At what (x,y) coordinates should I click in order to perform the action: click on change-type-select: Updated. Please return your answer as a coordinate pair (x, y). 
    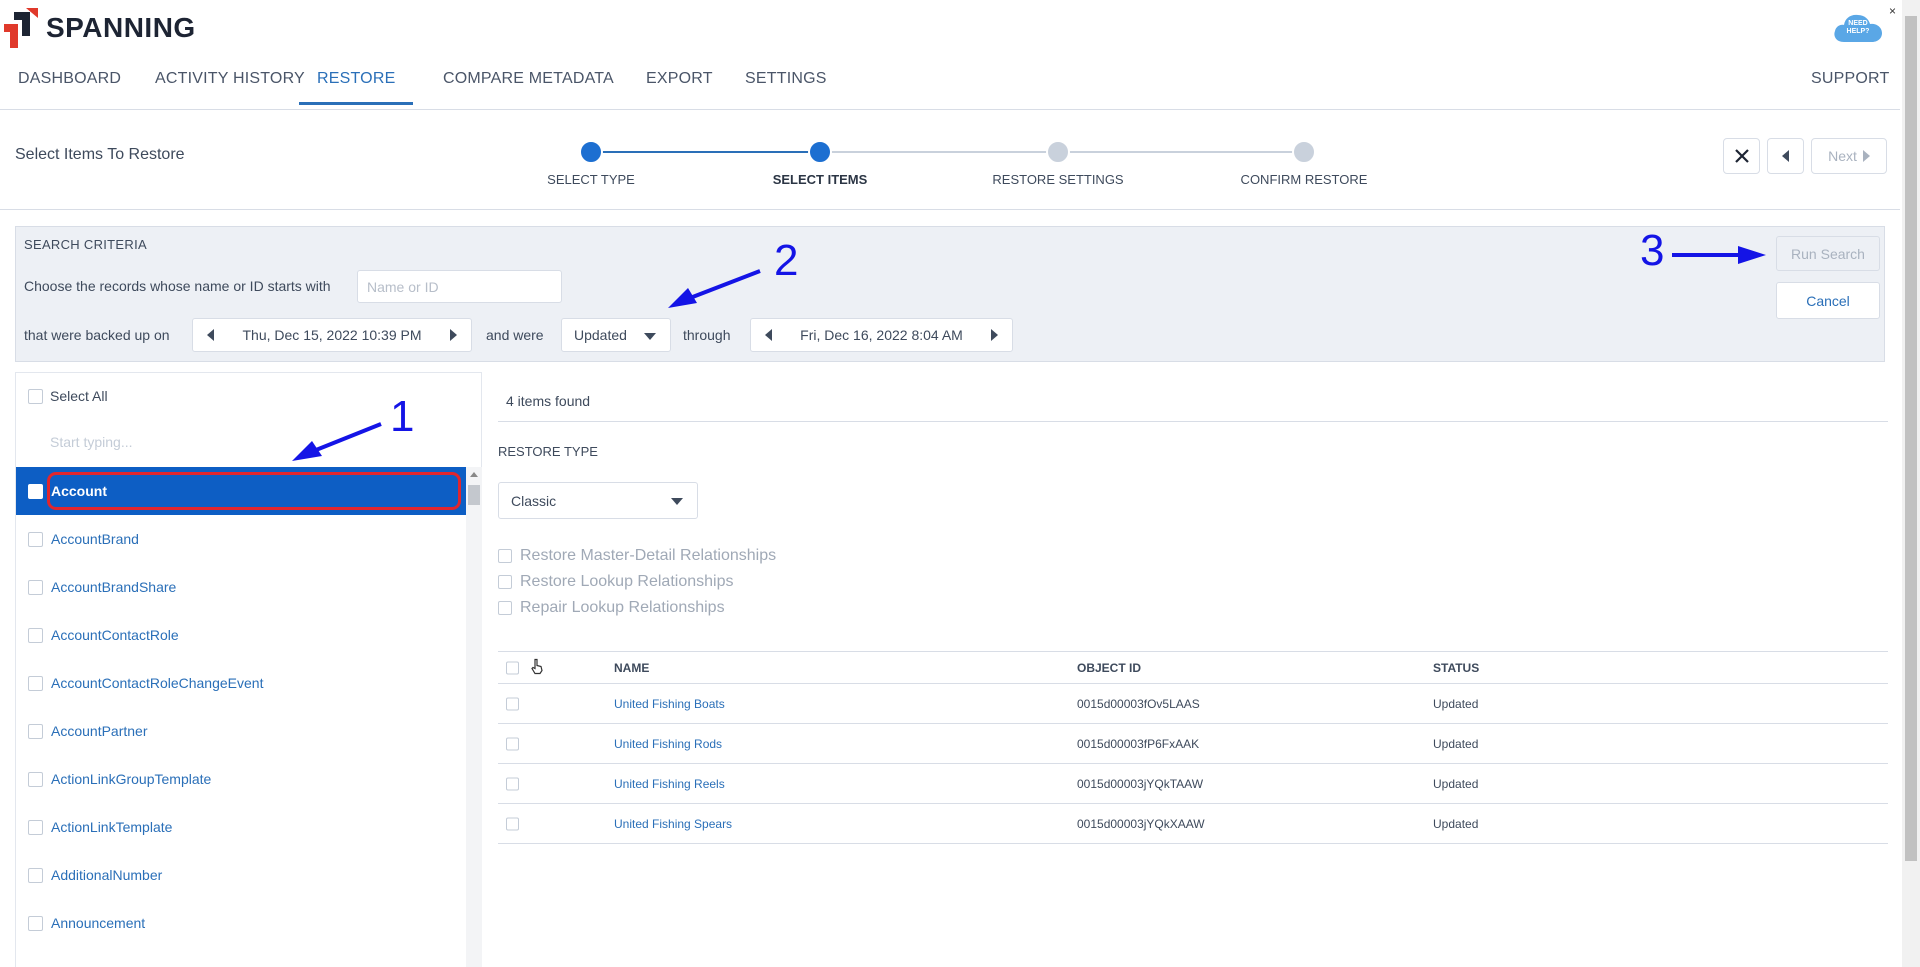
    Looking at the image, I should click on (616, 335).